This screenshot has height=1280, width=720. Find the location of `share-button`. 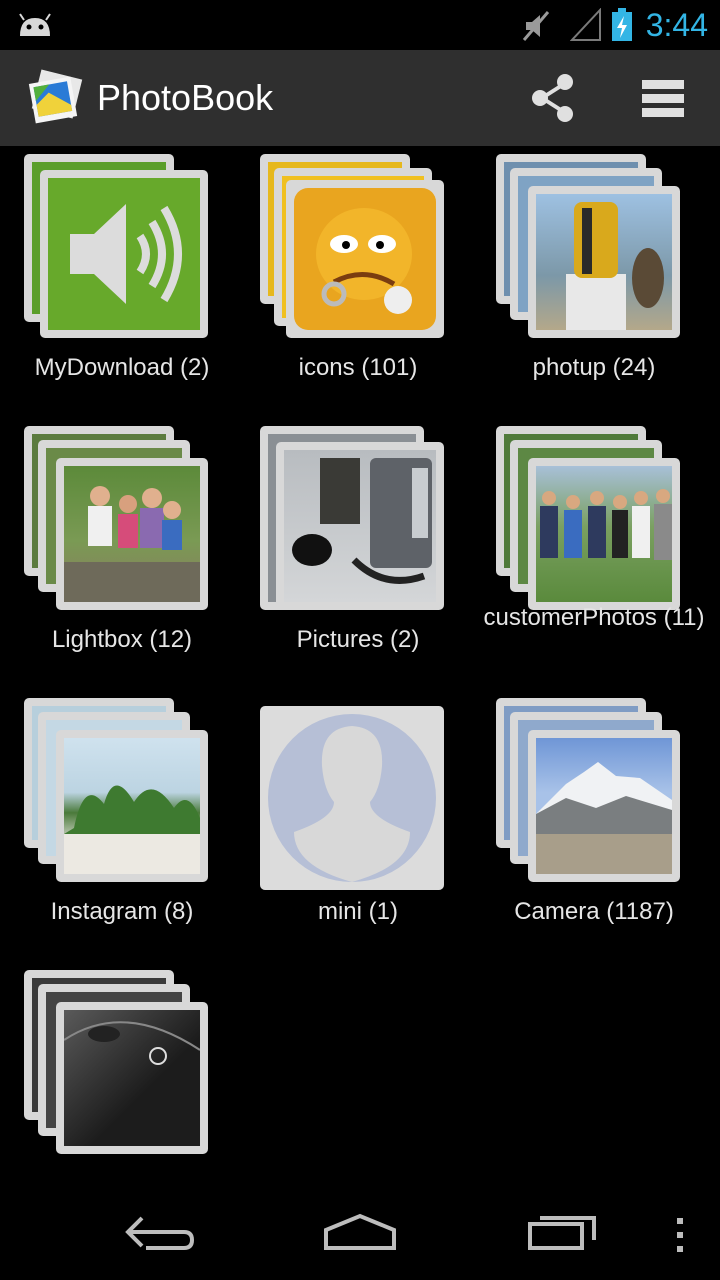

share-button is located at coordinates (552, 98).